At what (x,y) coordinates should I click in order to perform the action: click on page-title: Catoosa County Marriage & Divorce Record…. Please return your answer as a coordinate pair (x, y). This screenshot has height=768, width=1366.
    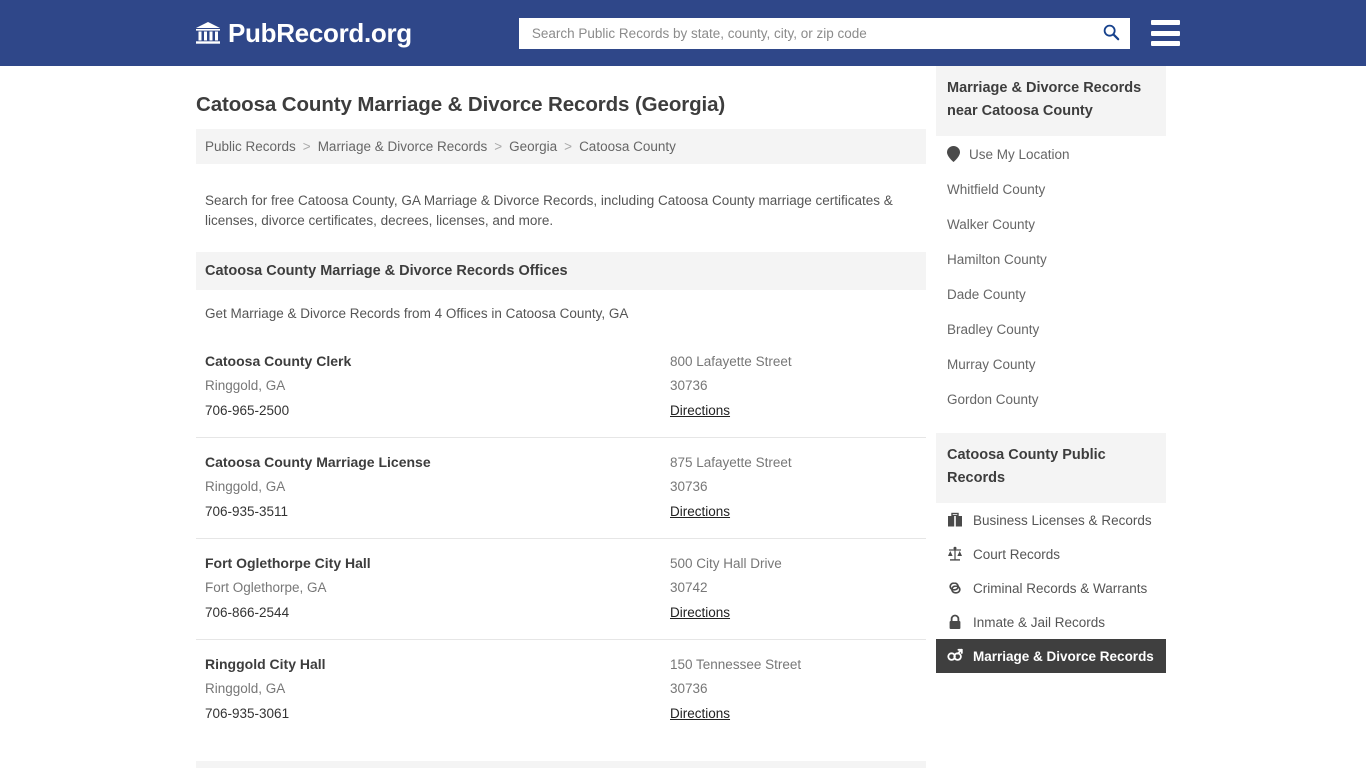
    Looking at the image, I should click on (461, 104).